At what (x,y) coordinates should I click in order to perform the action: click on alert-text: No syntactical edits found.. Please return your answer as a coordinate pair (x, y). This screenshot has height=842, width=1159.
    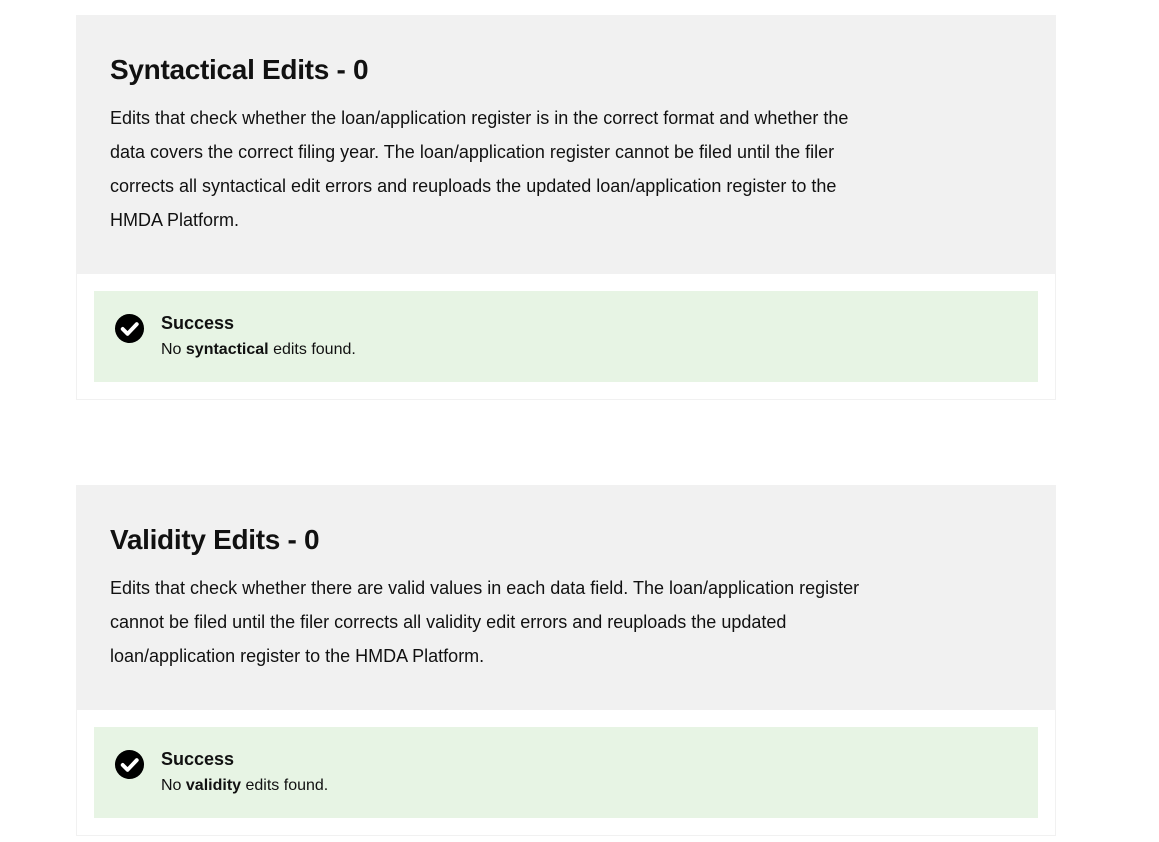
    Looking at the image, I should click on (258, 350).